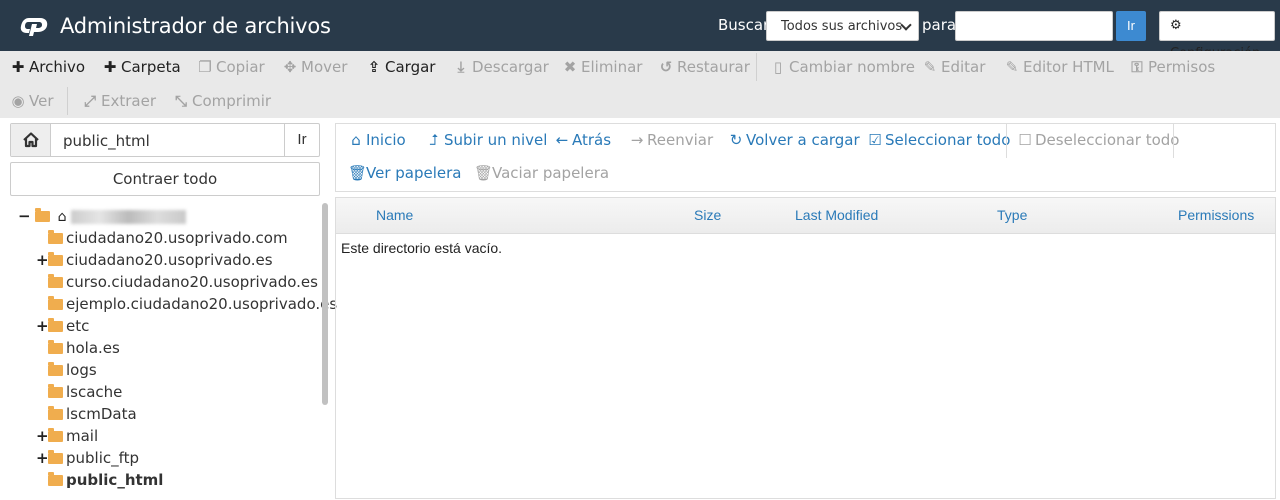  Describe the element at coordinates (496, 140) in the screenshot. I see `up-one-level-label: Subir un nivel` at that location.